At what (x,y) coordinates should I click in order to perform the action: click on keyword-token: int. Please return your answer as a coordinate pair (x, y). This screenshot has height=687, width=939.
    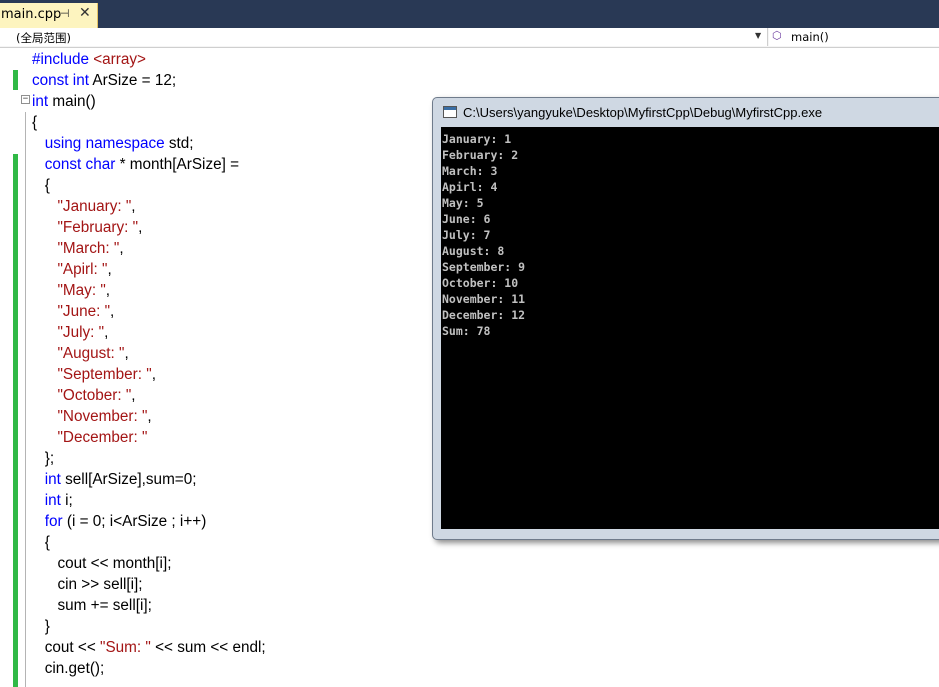
    Looking at the image, I should click on (52, 479).